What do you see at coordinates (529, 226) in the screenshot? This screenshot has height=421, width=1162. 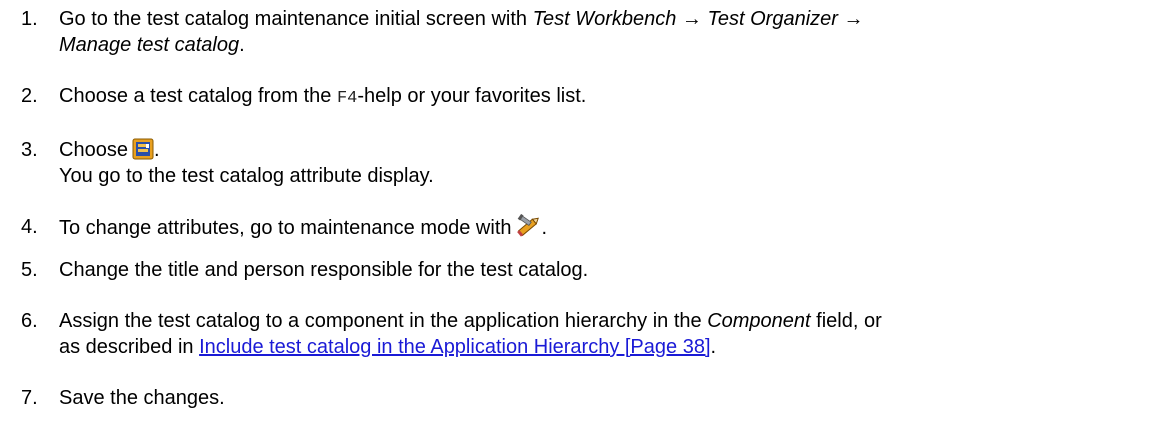 I see `display-change-icon` at bounding box center [529, 226].